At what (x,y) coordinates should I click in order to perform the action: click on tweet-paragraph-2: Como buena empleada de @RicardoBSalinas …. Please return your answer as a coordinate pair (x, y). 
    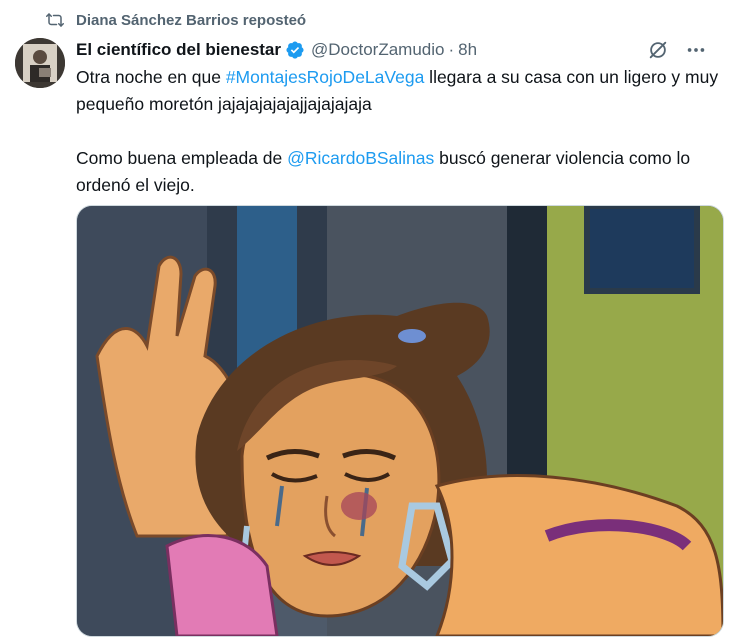
    Looking at the image, I should click on (383, 171).